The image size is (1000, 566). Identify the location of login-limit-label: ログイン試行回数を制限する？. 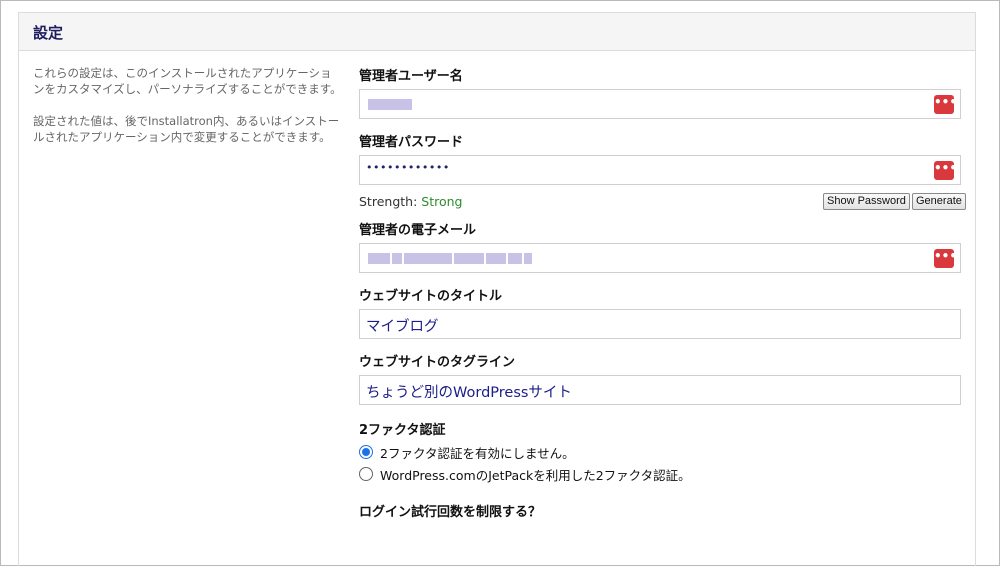
(450, 512).